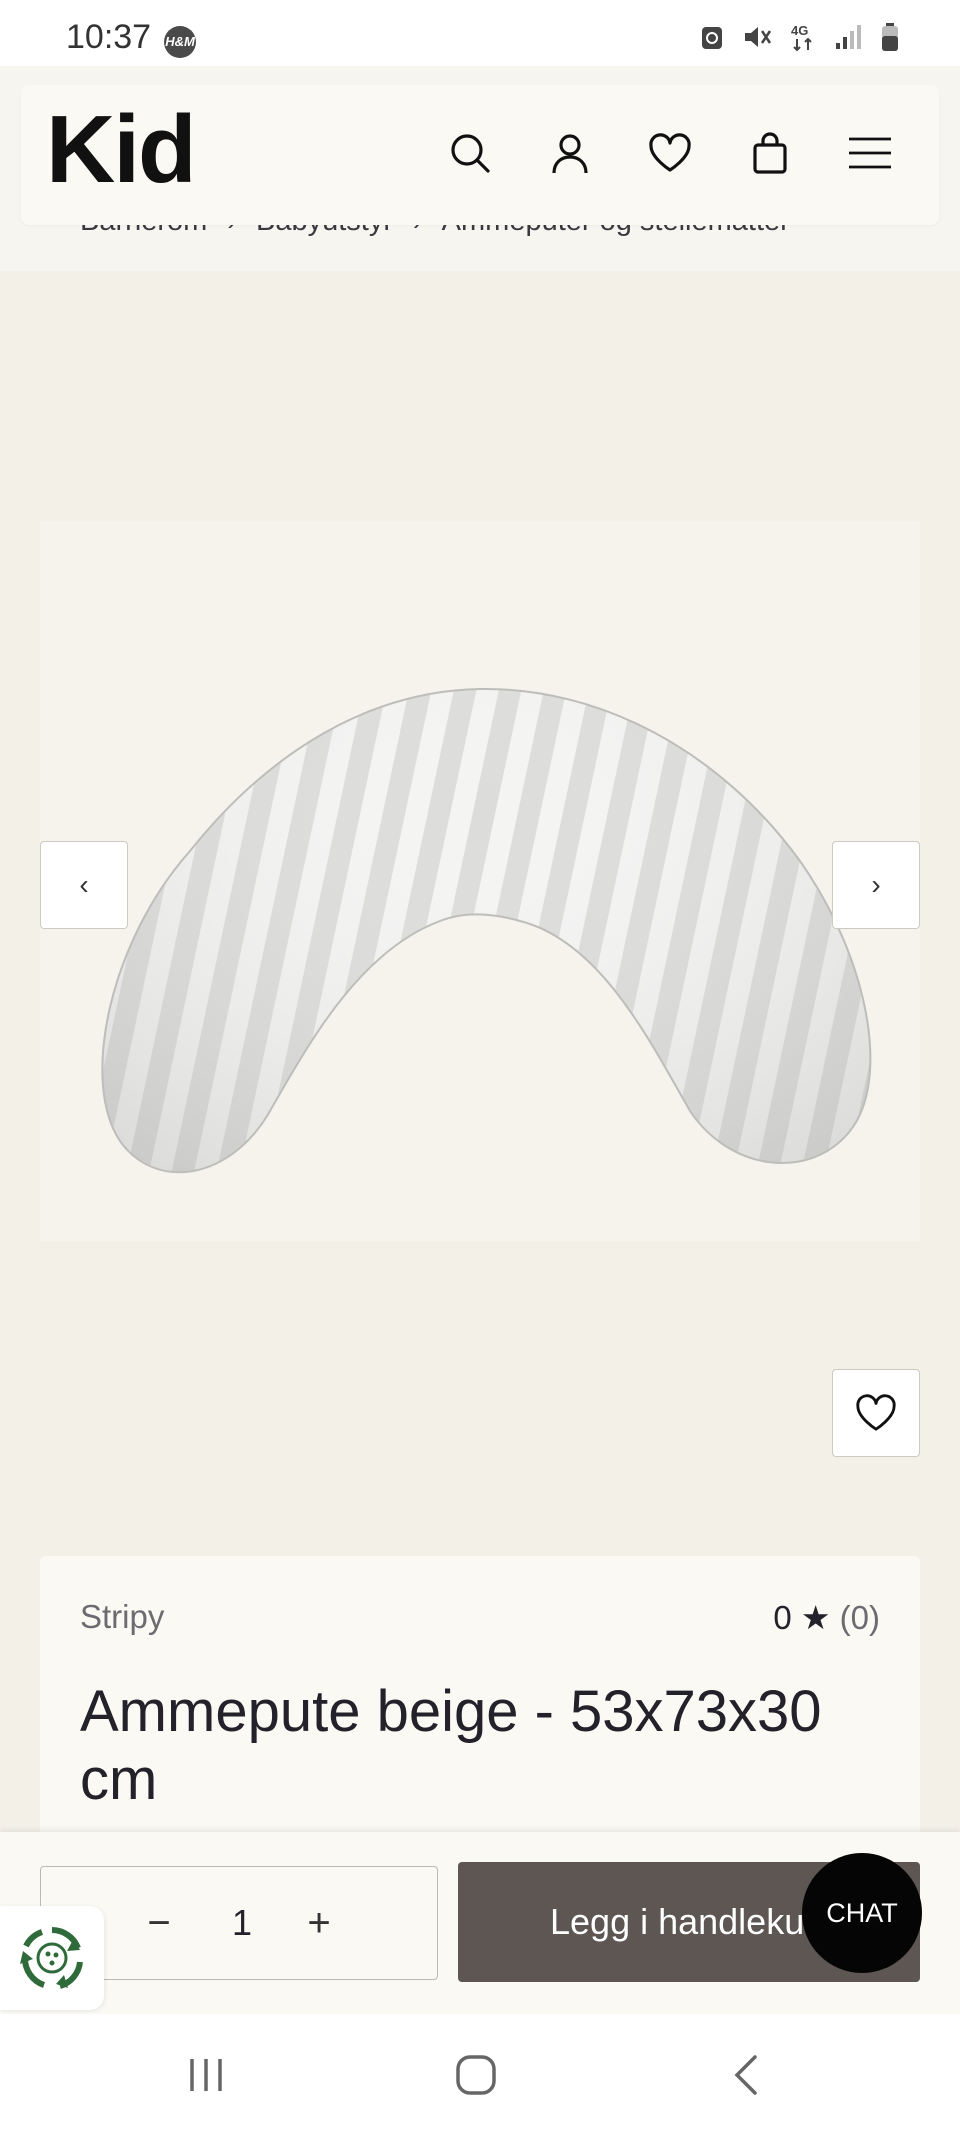  I want to click on mute-icon, so click(758, 37).